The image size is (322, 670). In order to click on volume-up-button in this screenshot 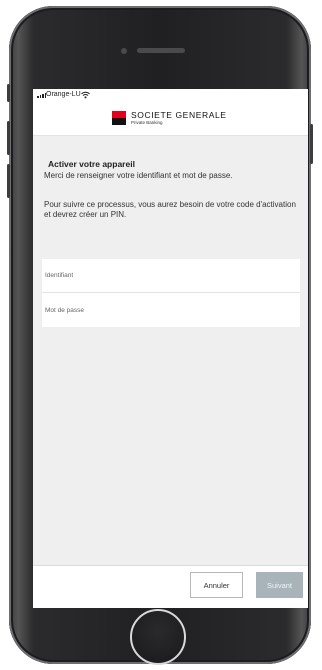, I will do `click(8, 138)`.